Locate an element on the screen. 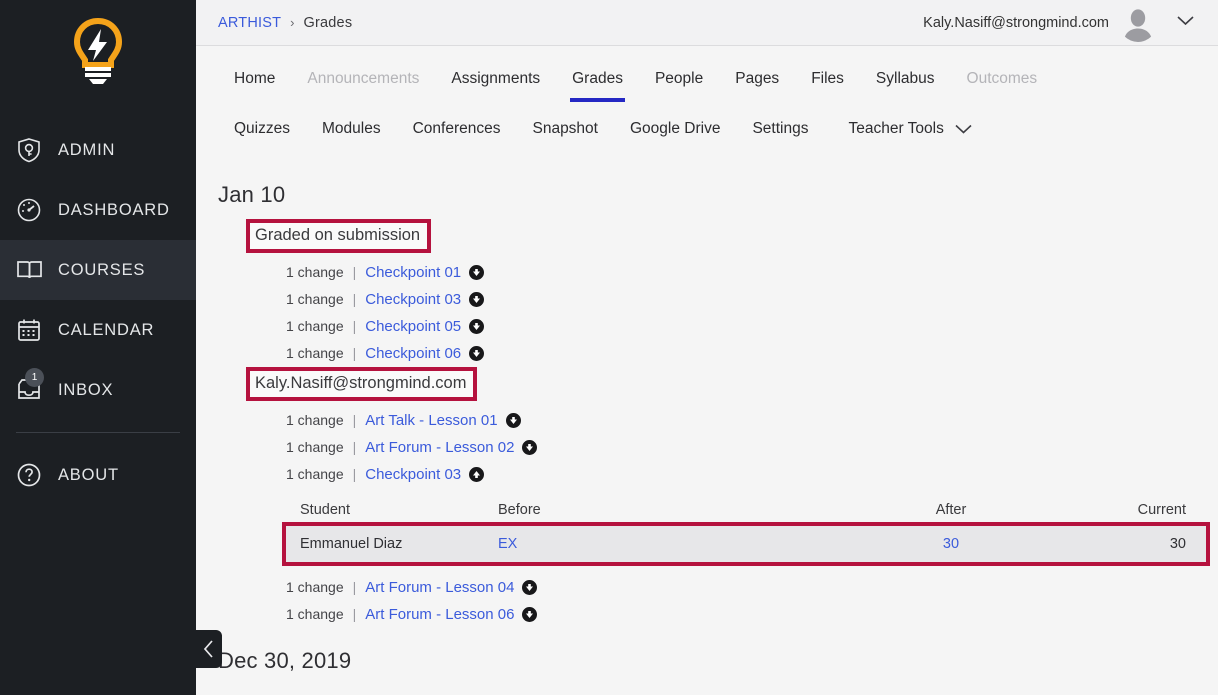 This screenshot has height=695, width=1218. sidebar-item-label: ADMIN is located at coordinates (87, 149).